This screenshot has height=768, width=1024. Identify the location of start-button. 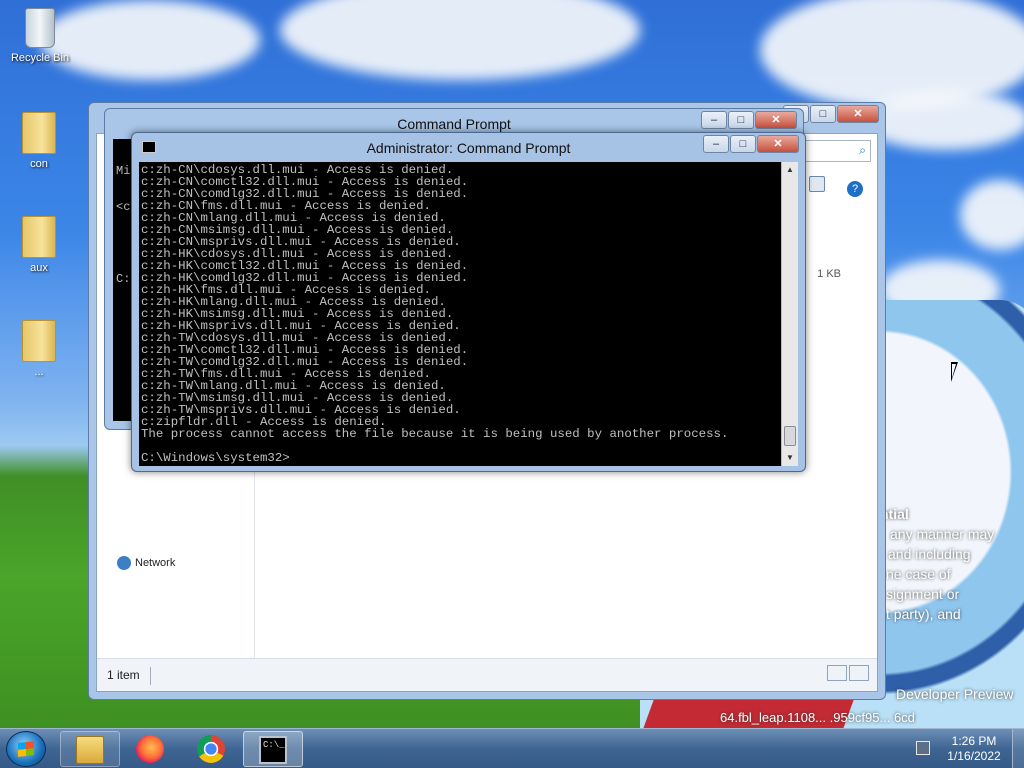
(26, 749).